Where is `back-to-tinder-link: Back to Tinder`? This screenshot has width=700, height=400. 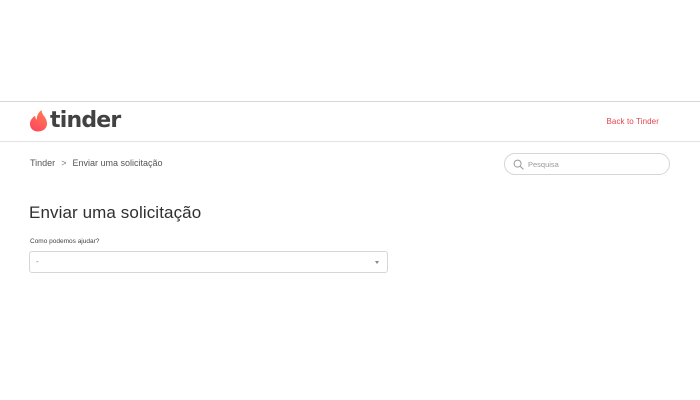 back-to-tinder-link: Back to Tinder is located at coordinates (632, 121).